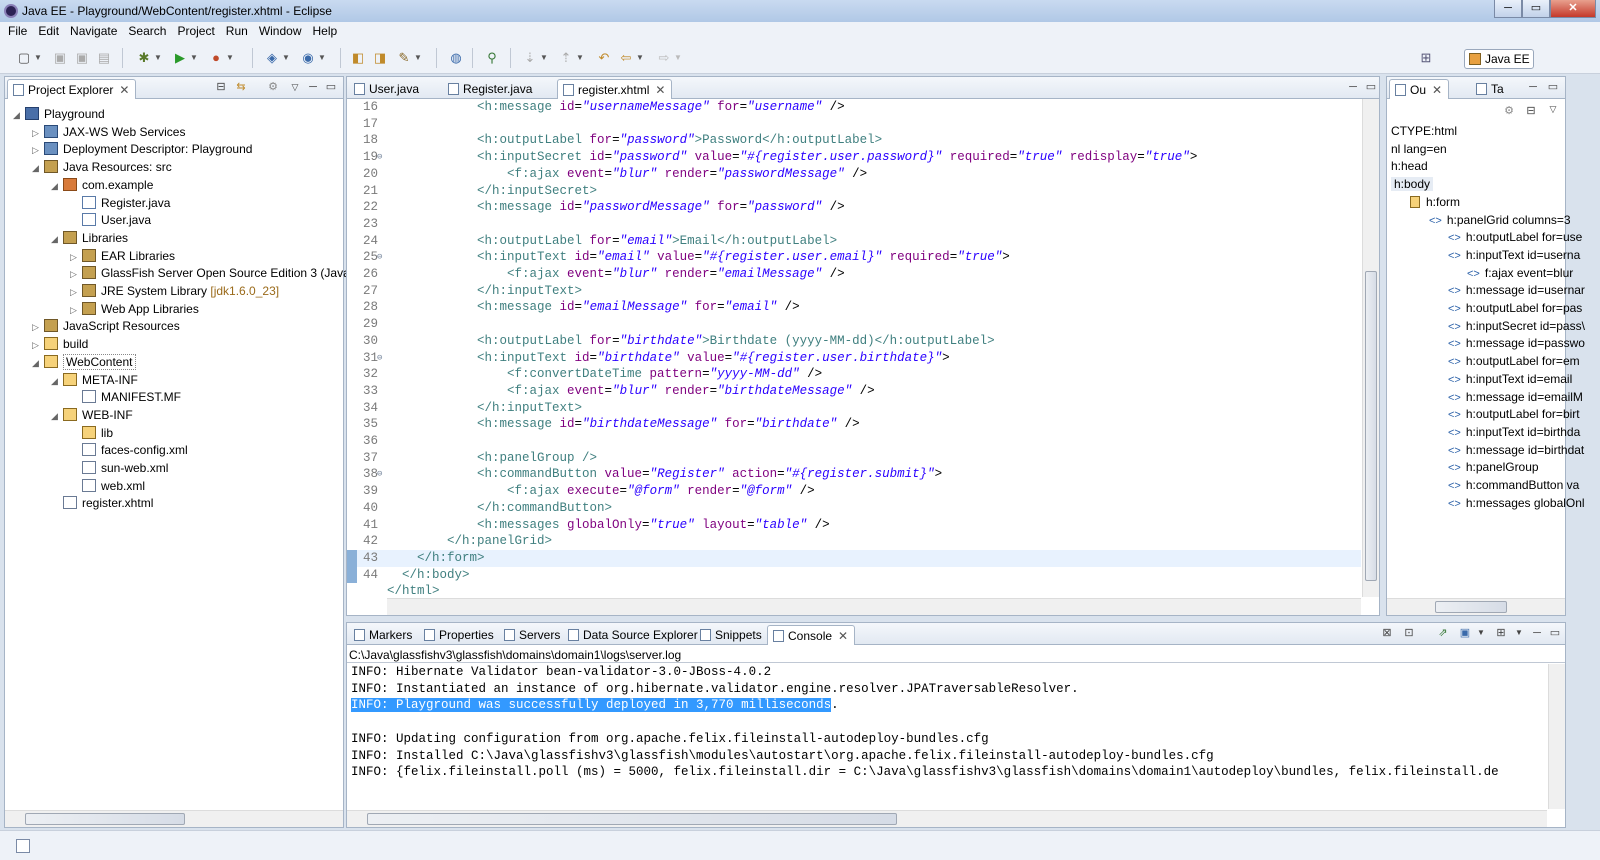  Describe the element at coordinates (122, 256) in the screenshot. I see `tree-item: ▷ EAR Libraries` at that location.